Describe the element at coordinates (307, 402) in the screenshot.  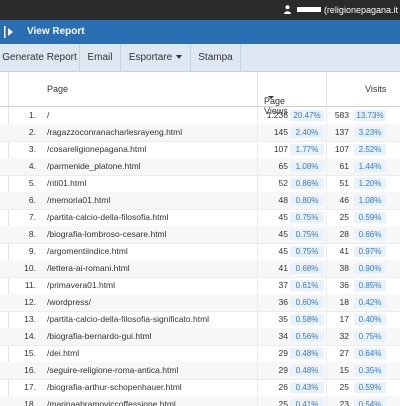
I see `page-views-percent-badge: 0.41%` at that location.